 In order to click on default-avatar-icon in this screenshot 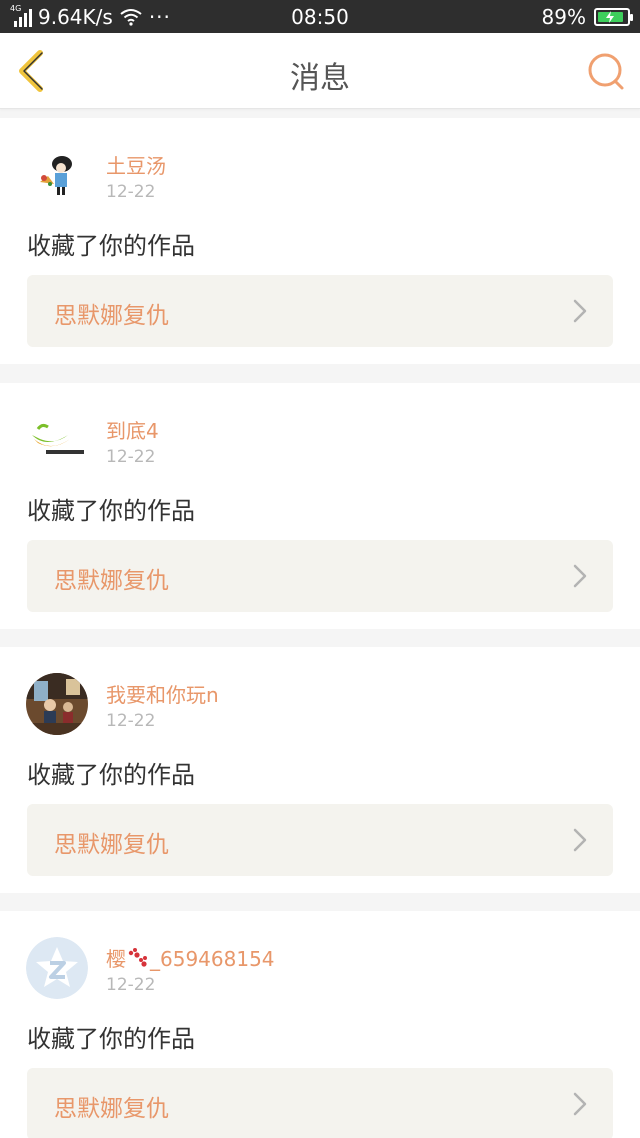, I will do `click(57, 968)`.